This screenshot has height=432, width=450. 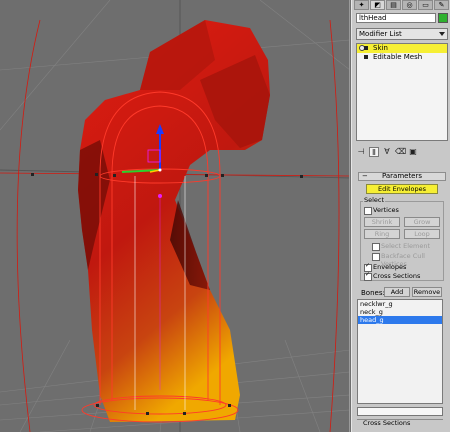 I want to click on ring-button: Ring, so click(x=382, y=234).